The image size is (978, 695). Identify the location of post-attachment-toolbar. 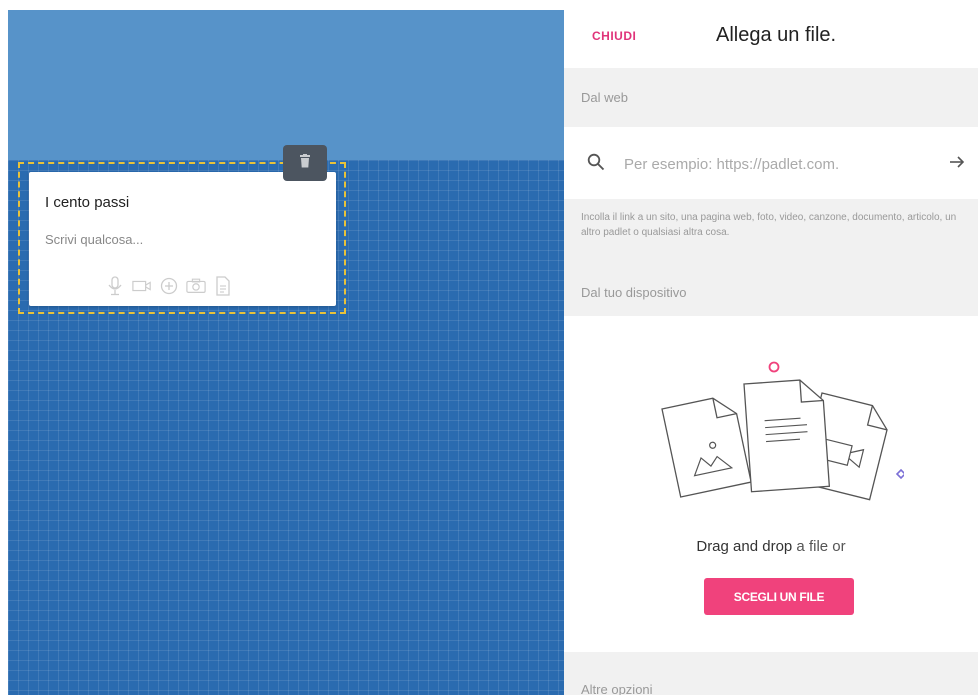
(169, 286).